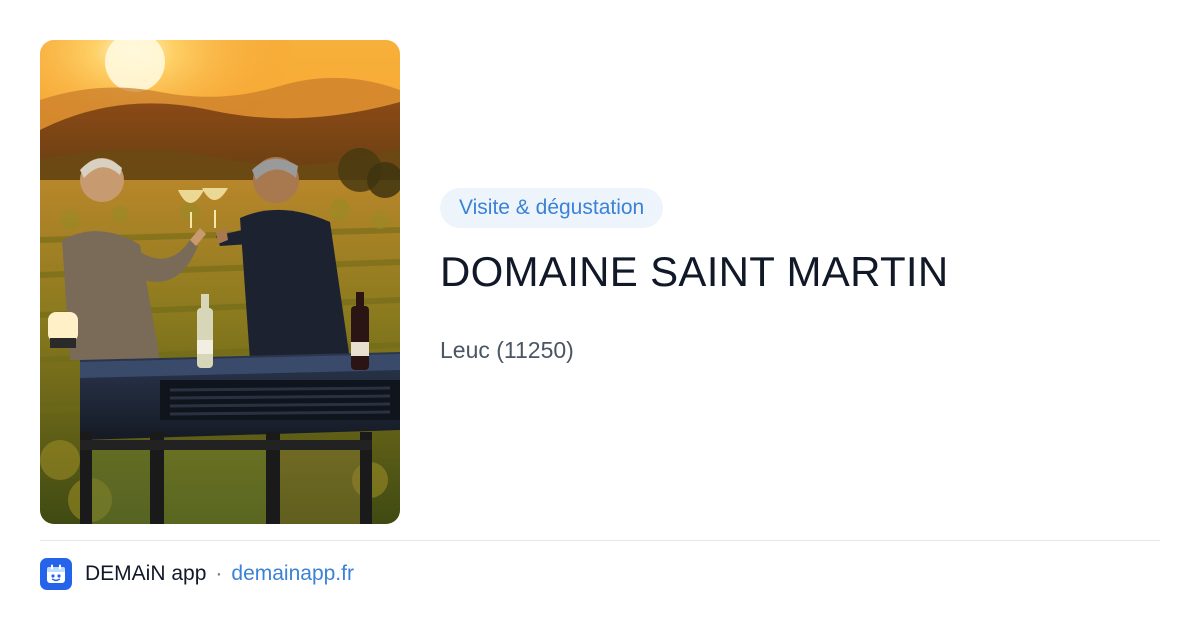 The height and width of the screenshot is (630, 1200). What do you see at coordinates (600, 540) in the screenshot?
I see `footer-divider` at bounding box center [600, 540].